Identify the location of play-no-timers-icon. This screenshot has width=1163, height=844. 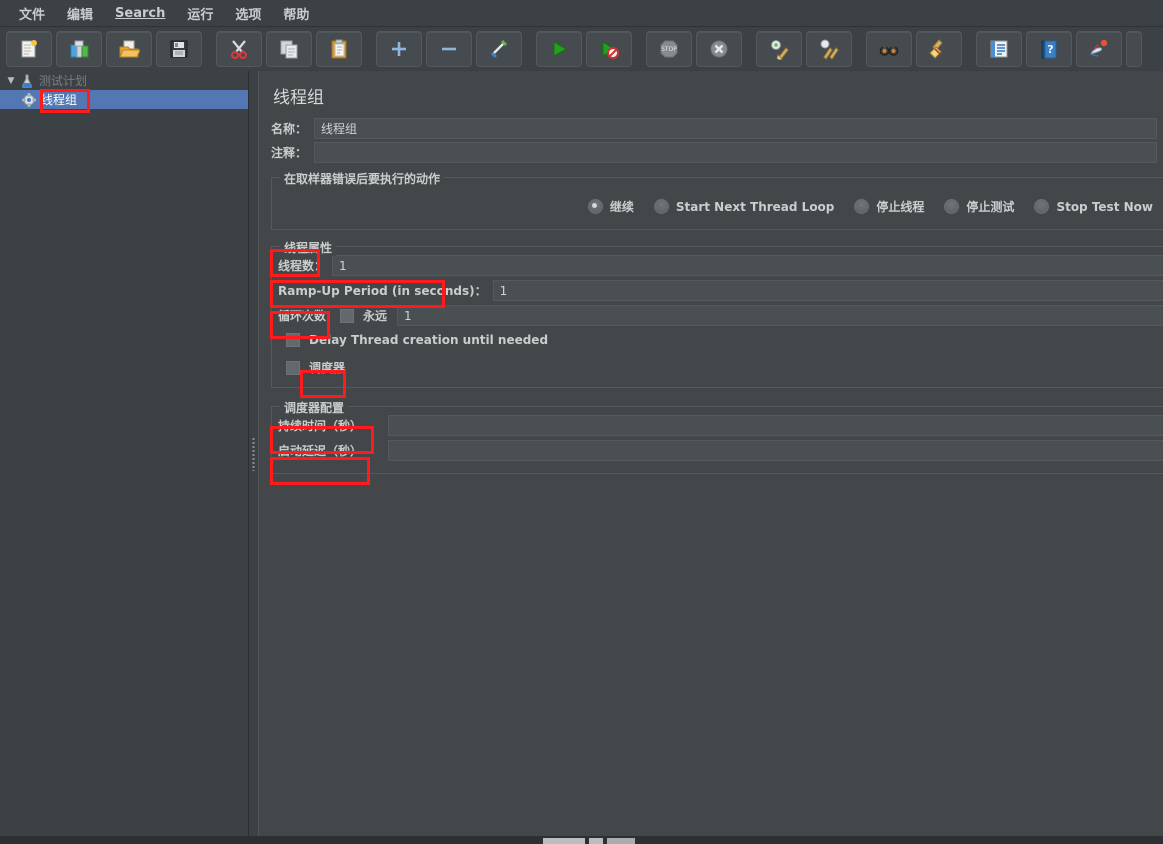
(610, 50).